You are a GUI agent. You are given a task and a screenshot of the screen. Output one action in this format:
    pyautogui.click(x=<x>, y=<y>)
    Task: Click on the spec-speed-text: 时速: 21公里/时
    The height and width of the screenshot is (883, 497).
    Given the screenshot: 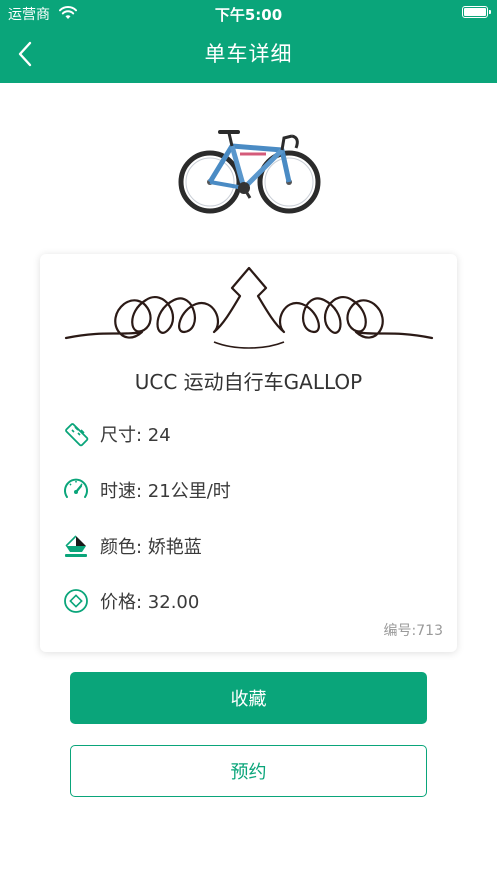 What is the action you would take?
    pyautogui.click(x=165, y=491)
    